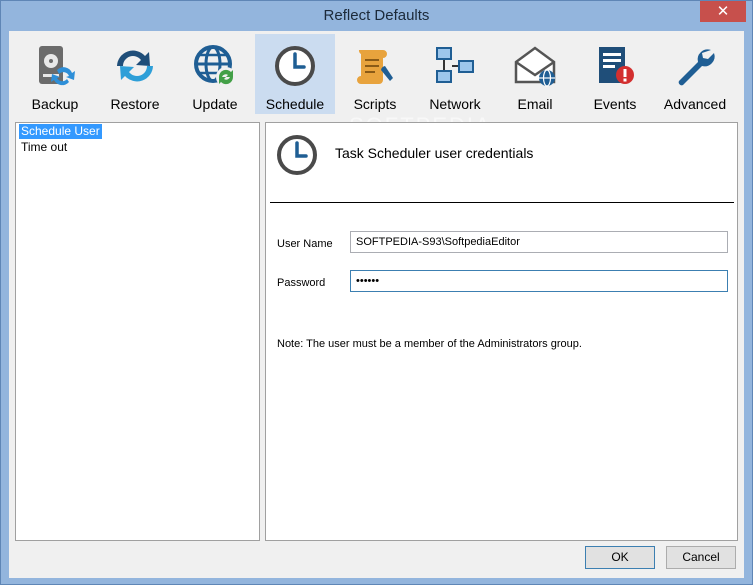 This screenshot has height=585, width=753. I want to click on close-icon: ✕, so click(723, 11).